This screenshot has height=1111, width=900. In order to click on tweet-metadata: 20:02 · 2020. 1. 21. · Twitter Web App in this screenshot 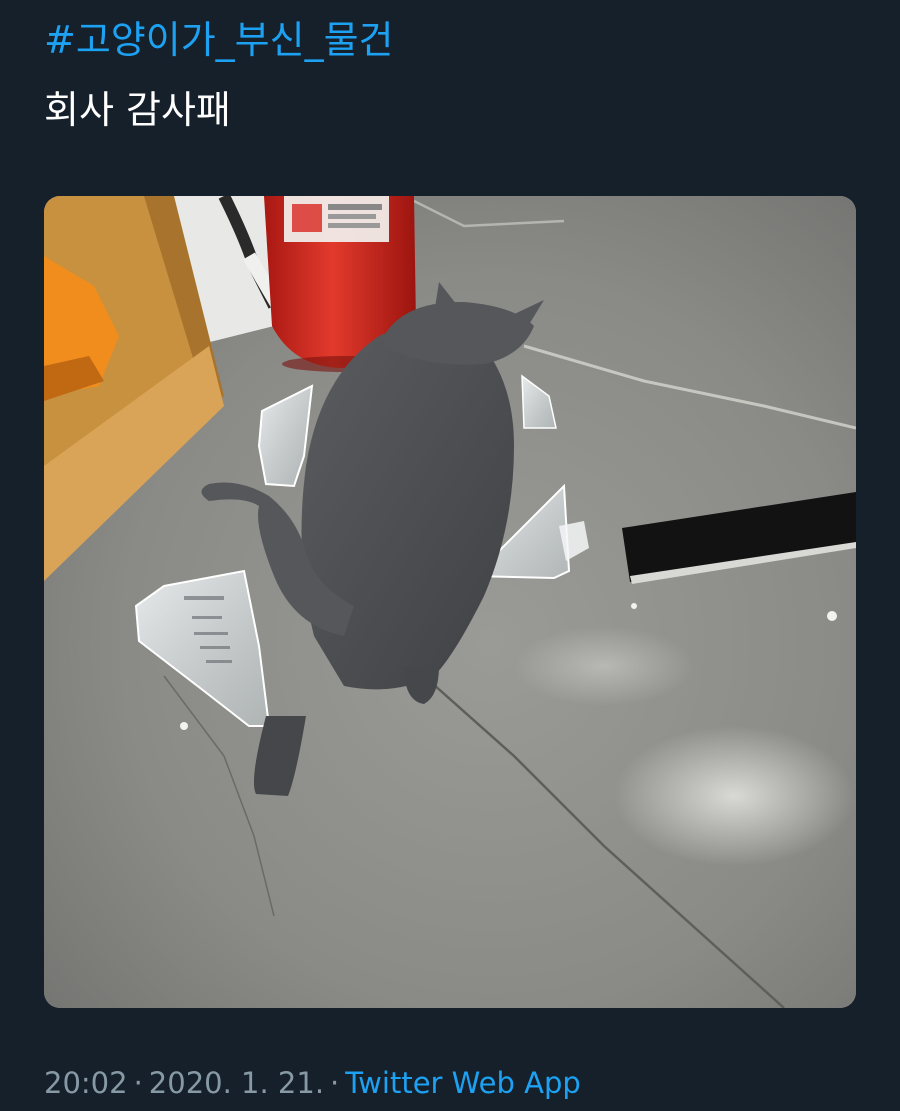, I will do `click(312, 1083)`.